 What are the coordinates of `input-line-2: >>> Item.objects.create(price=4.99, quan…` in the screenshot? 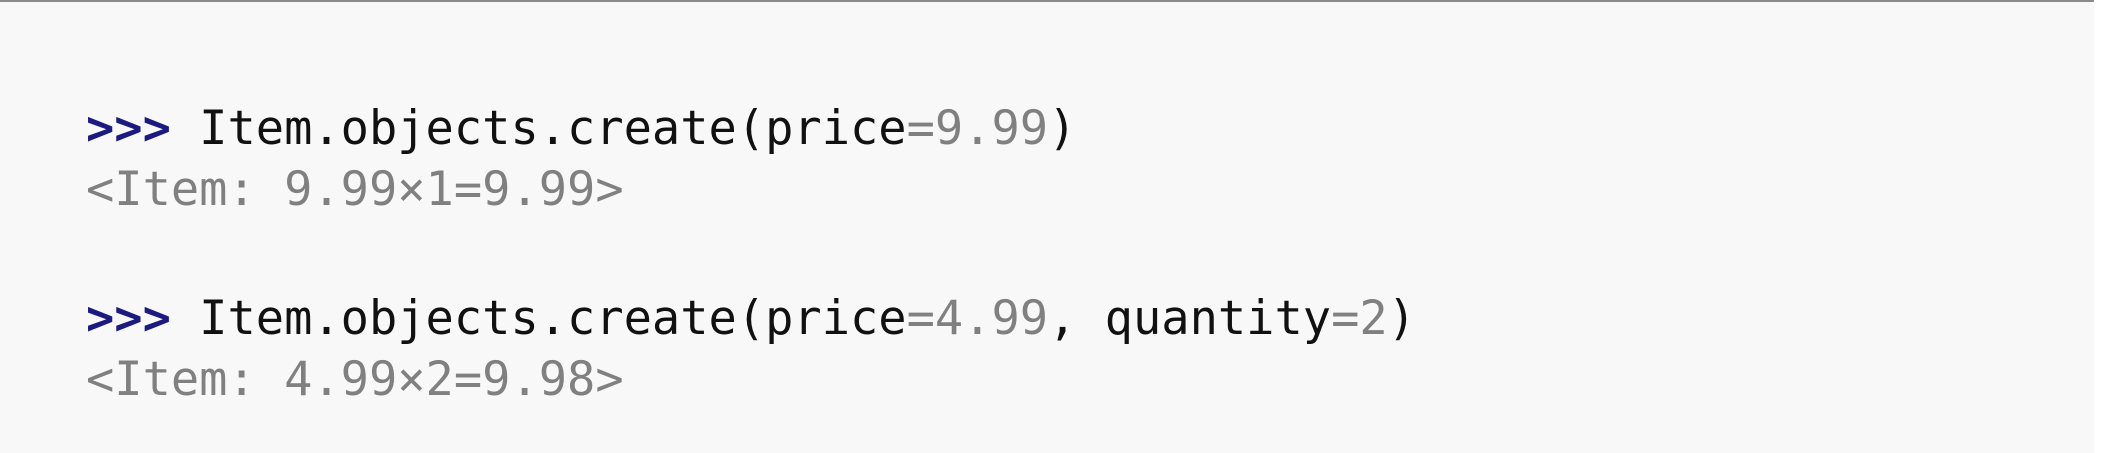 It's located at (751, 319).